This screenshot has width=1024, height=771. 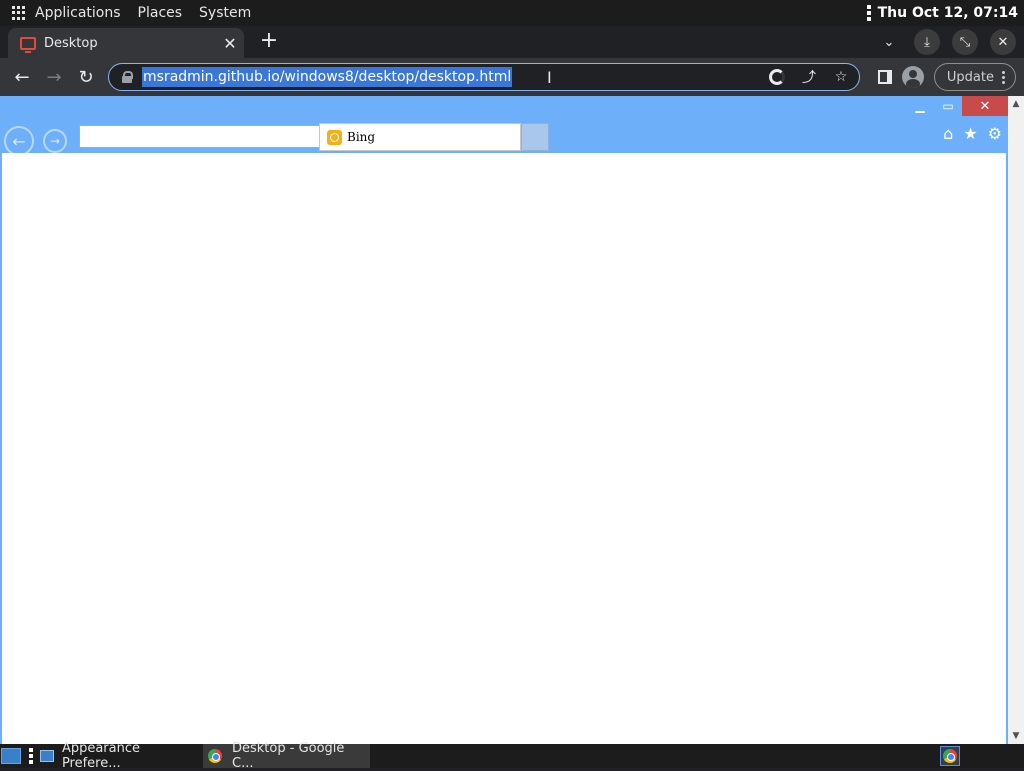 I want to click on show-desktop-button, so click(x=11, y=756).